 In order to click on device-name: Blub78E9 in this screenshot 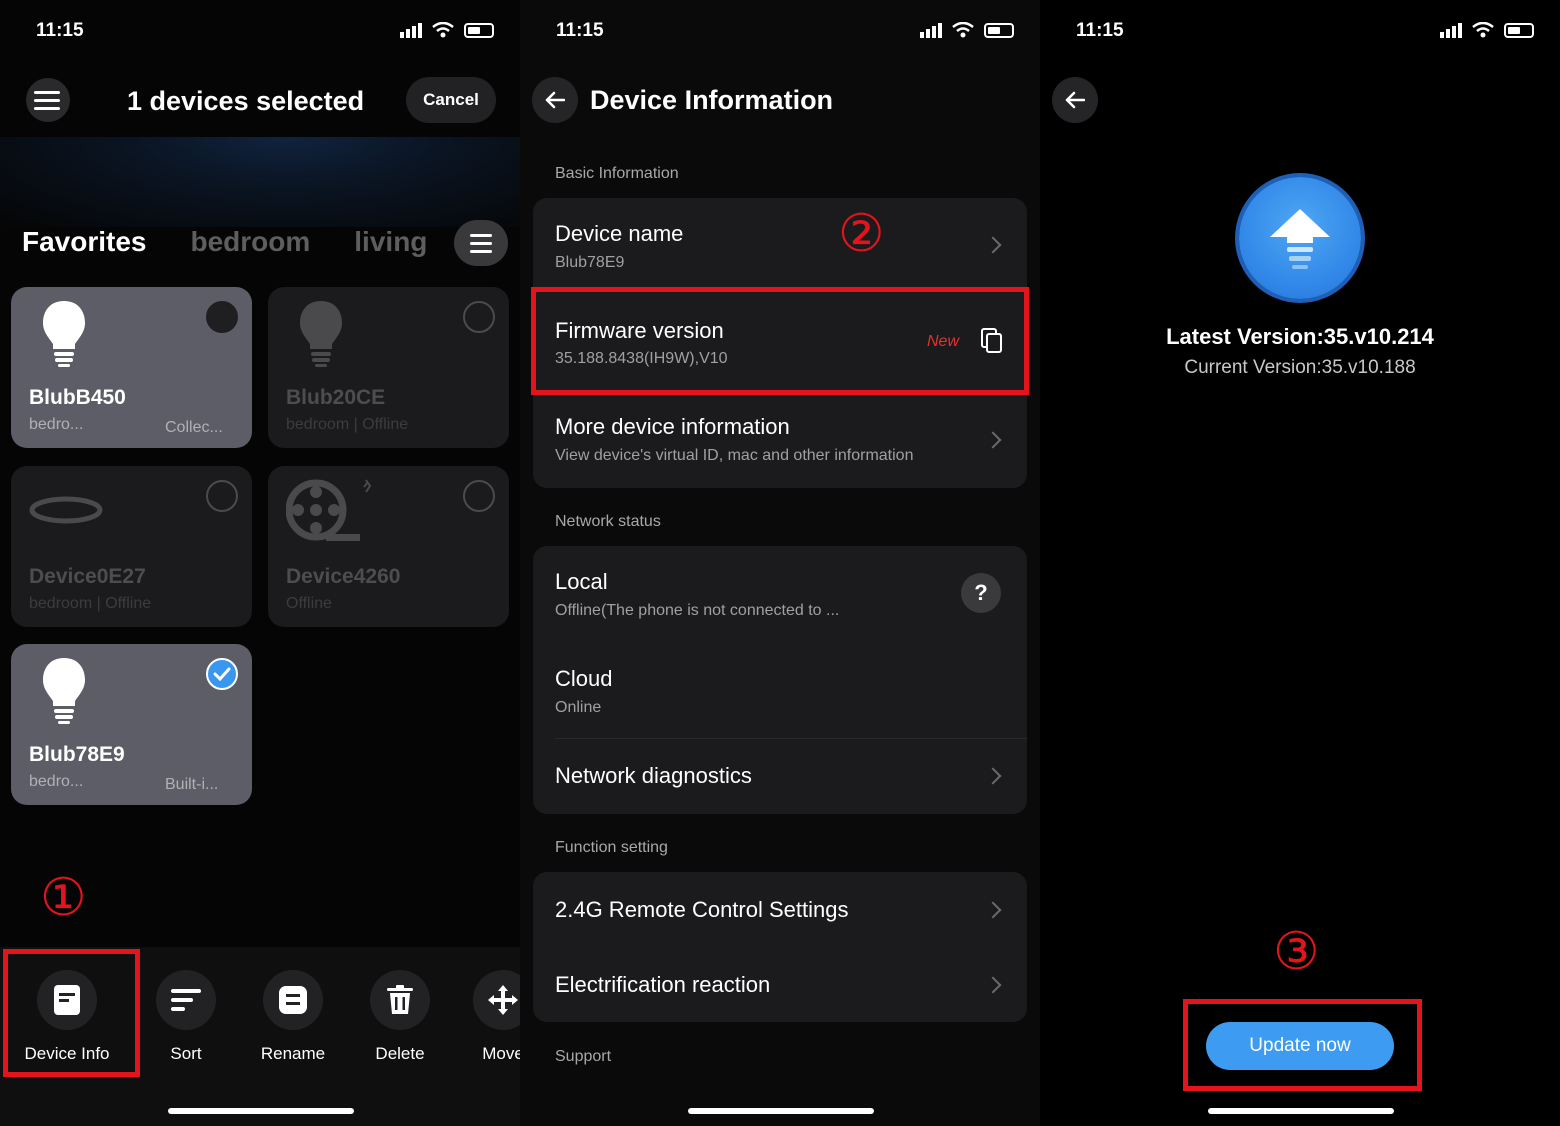, I will do `click(77, 754)`.